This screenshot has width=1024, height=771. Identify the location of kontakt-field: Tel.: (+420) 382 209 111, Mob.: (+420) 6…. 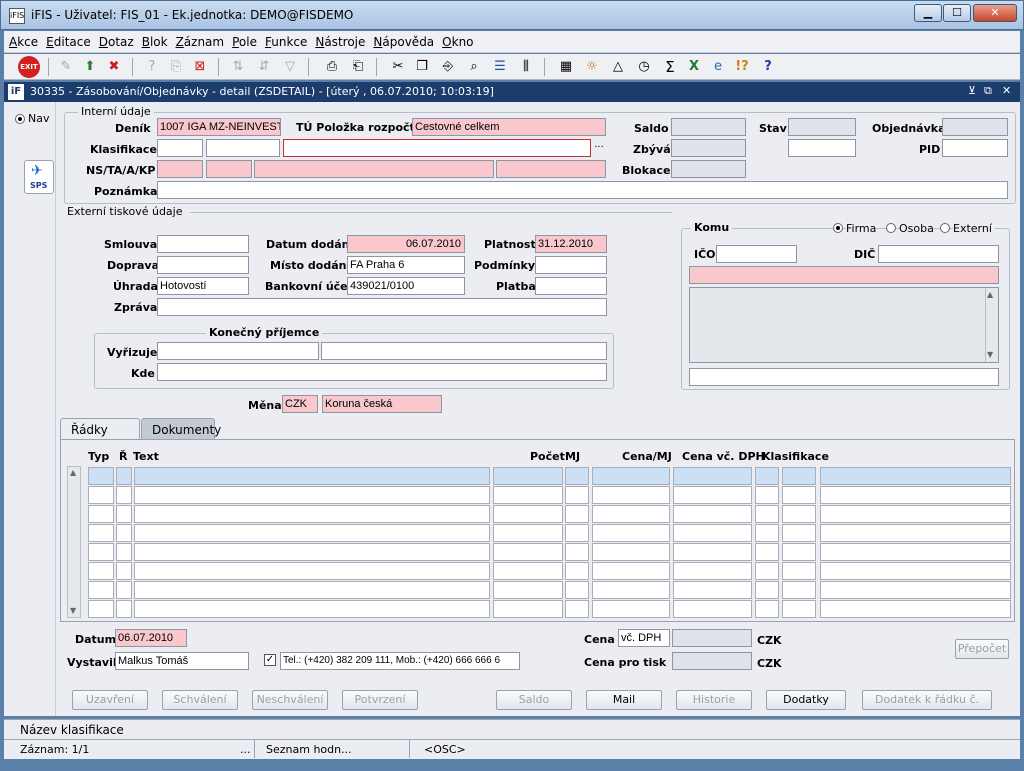
(400, 661).